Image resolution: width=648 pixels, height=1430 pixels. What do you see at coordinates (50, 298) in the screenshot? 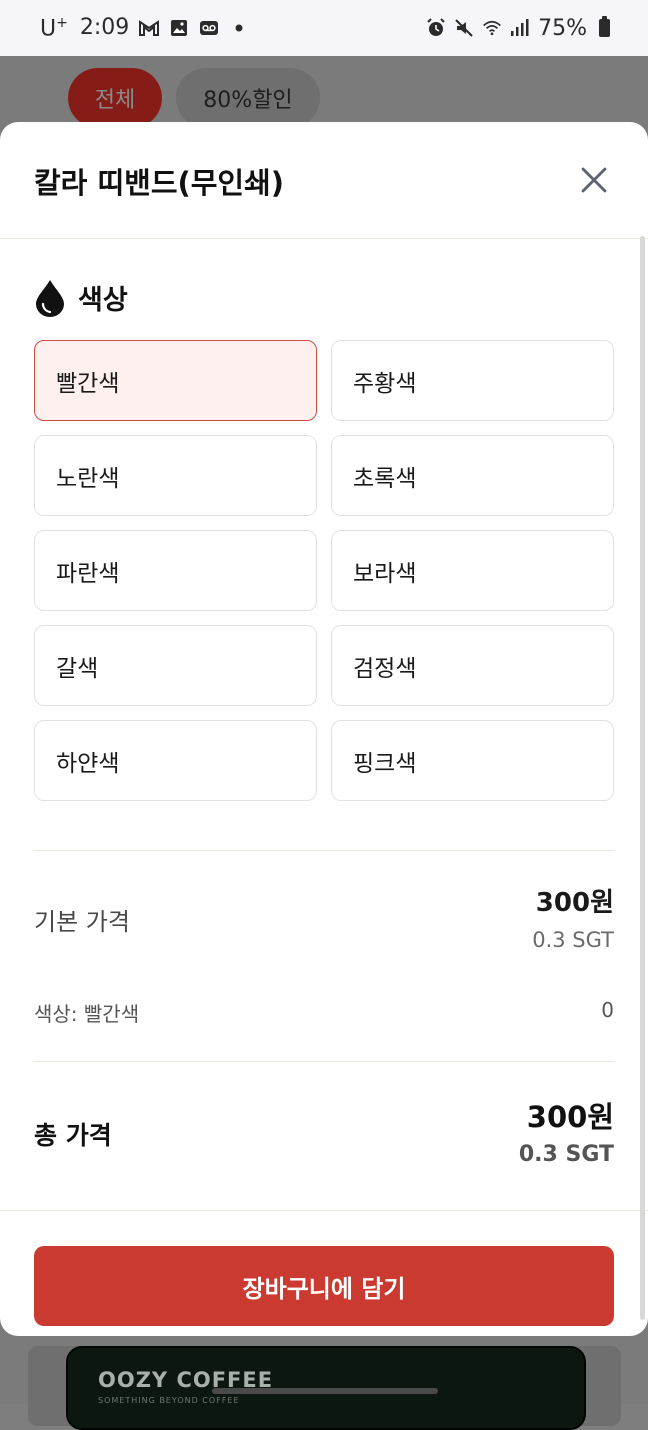
I see `drop-icon` at bounding box center [50, 298].